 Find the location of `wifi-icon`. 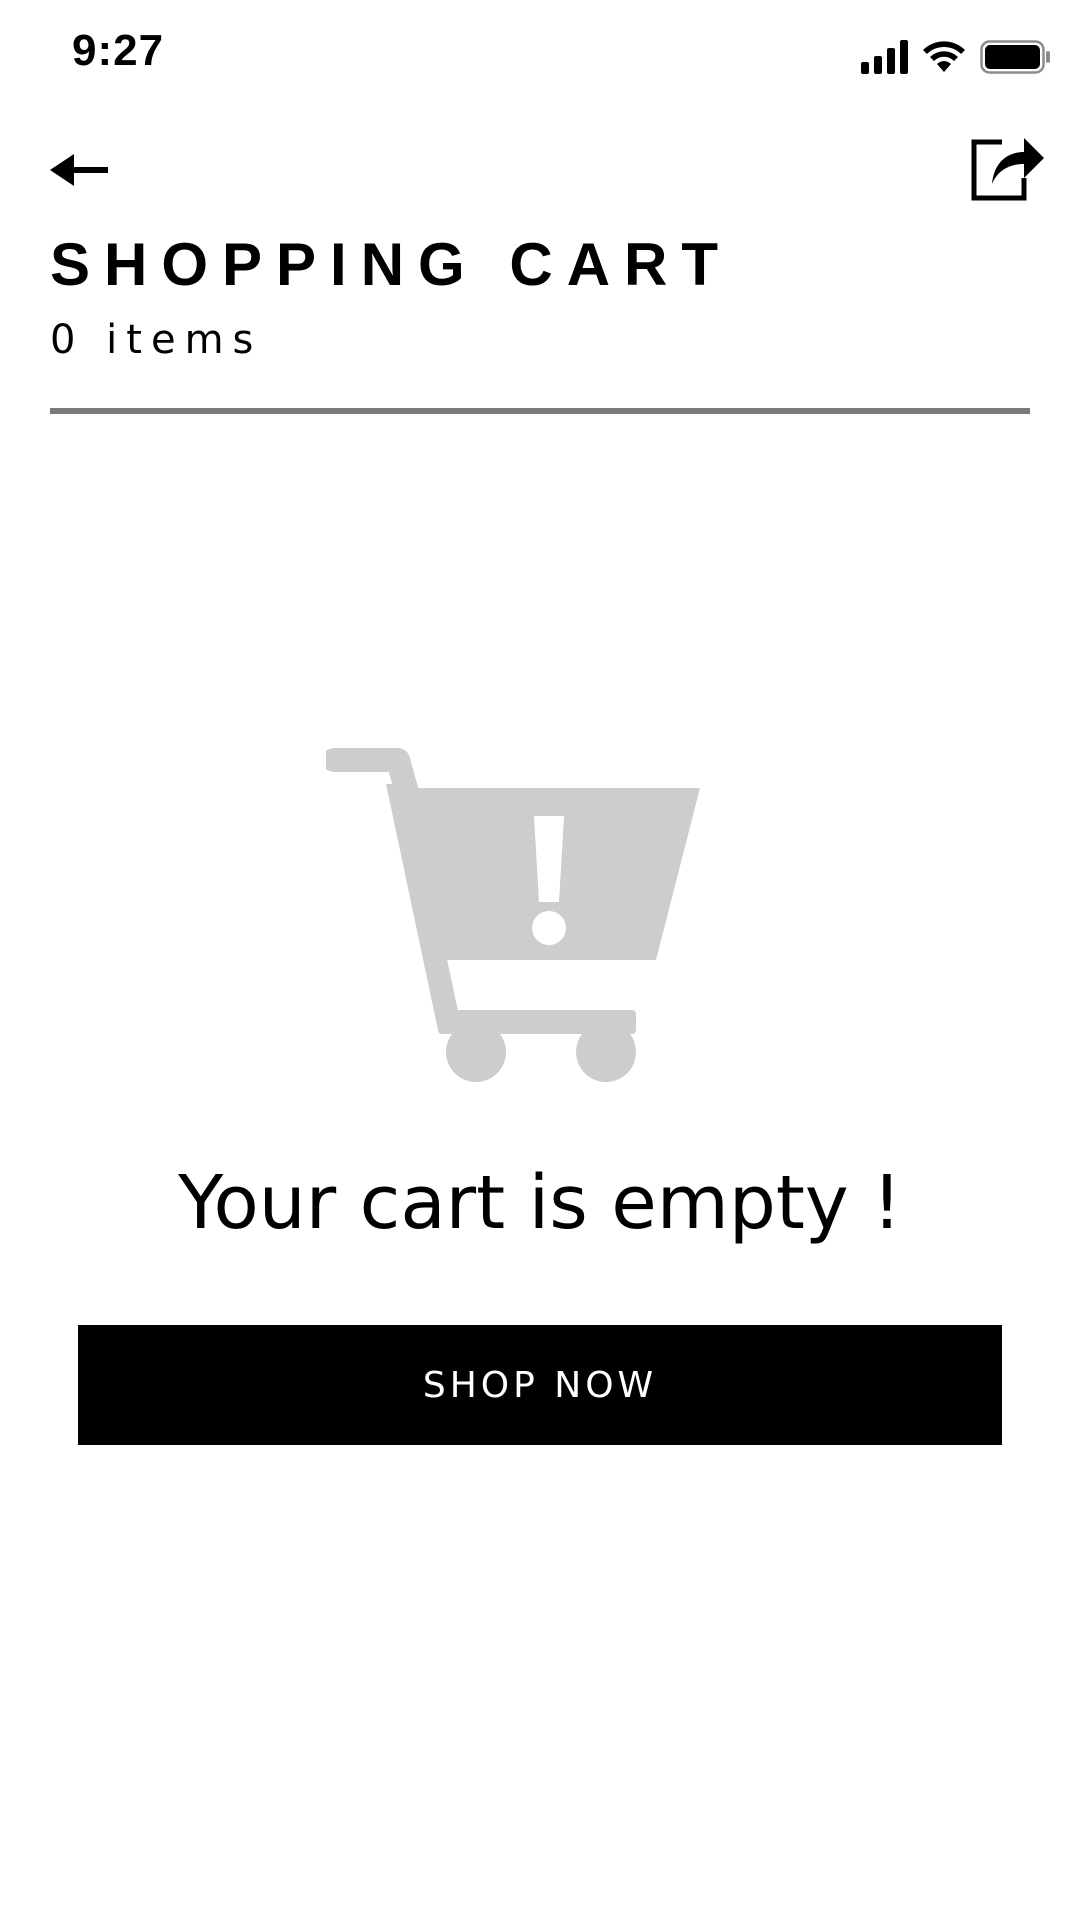

wifi-icon is located at coordinates (944, 56).